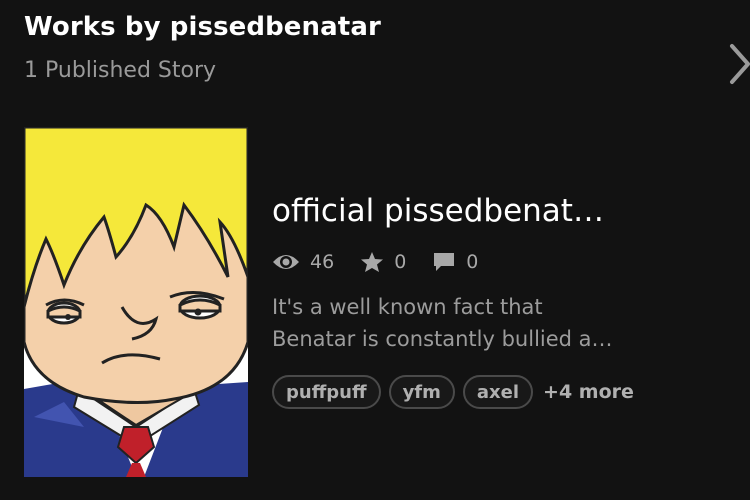  I want to click on tag-axel: axel, so click(498, 392).